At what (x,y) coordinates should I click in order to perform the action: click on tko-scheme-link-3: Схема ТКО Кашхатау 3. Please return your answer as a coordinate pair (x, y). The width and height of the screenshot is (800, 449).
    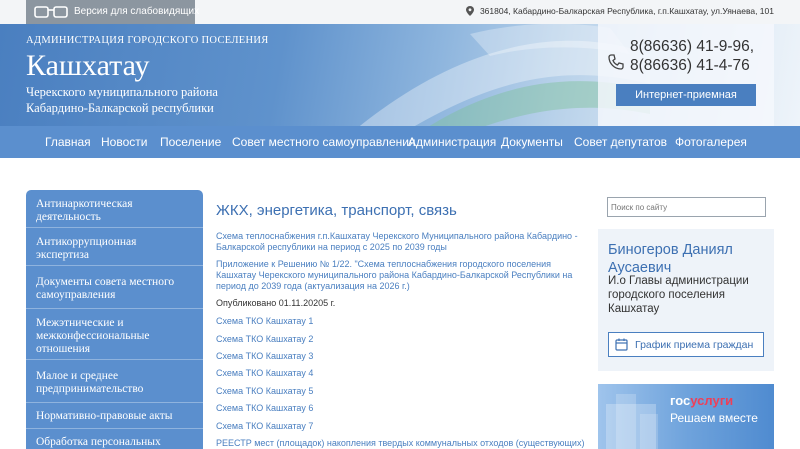
    Looking at the image, I should click on (264, 356).